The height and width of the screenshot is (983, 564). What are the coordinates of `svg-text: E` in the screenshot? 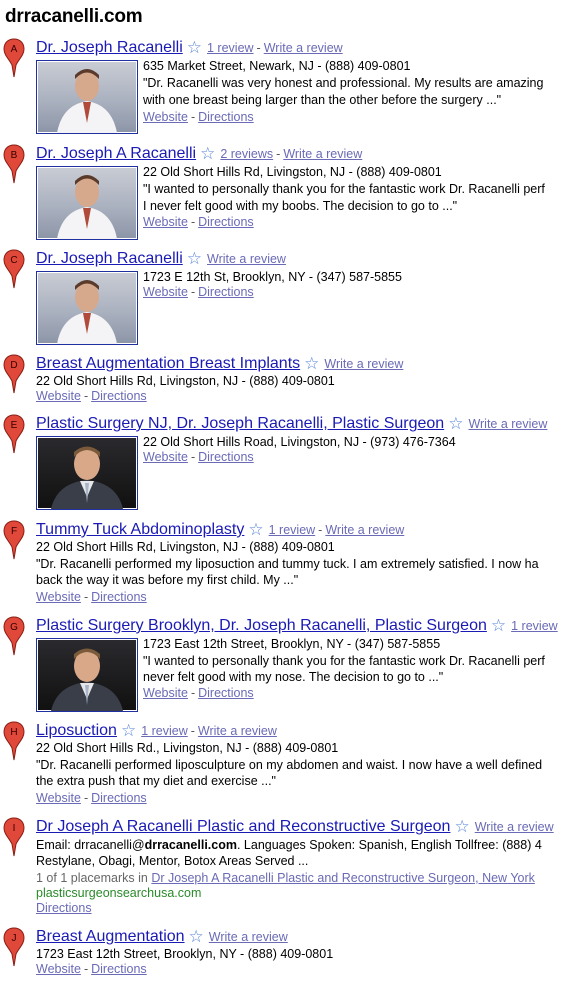 It's located at (14, 425).